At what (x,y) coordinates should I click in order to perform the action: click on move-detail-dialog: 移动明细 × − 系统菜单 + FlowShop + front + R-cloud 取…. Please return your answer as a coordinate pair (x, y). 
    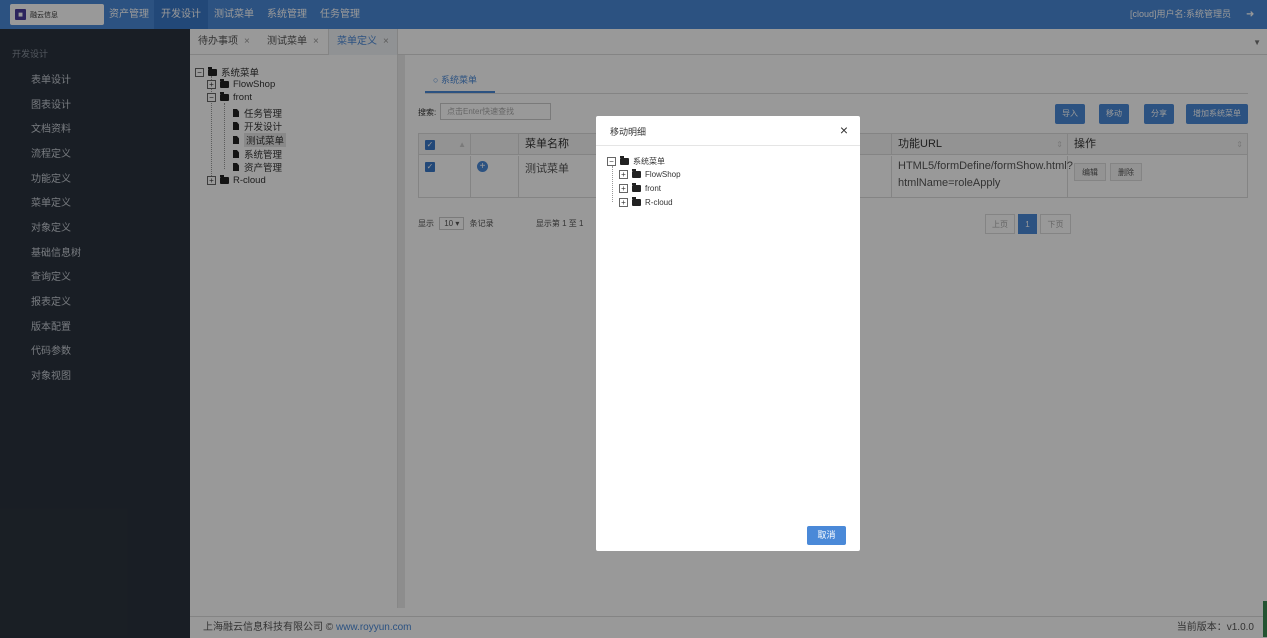
    Looking at the image, I should click on (728, 333).